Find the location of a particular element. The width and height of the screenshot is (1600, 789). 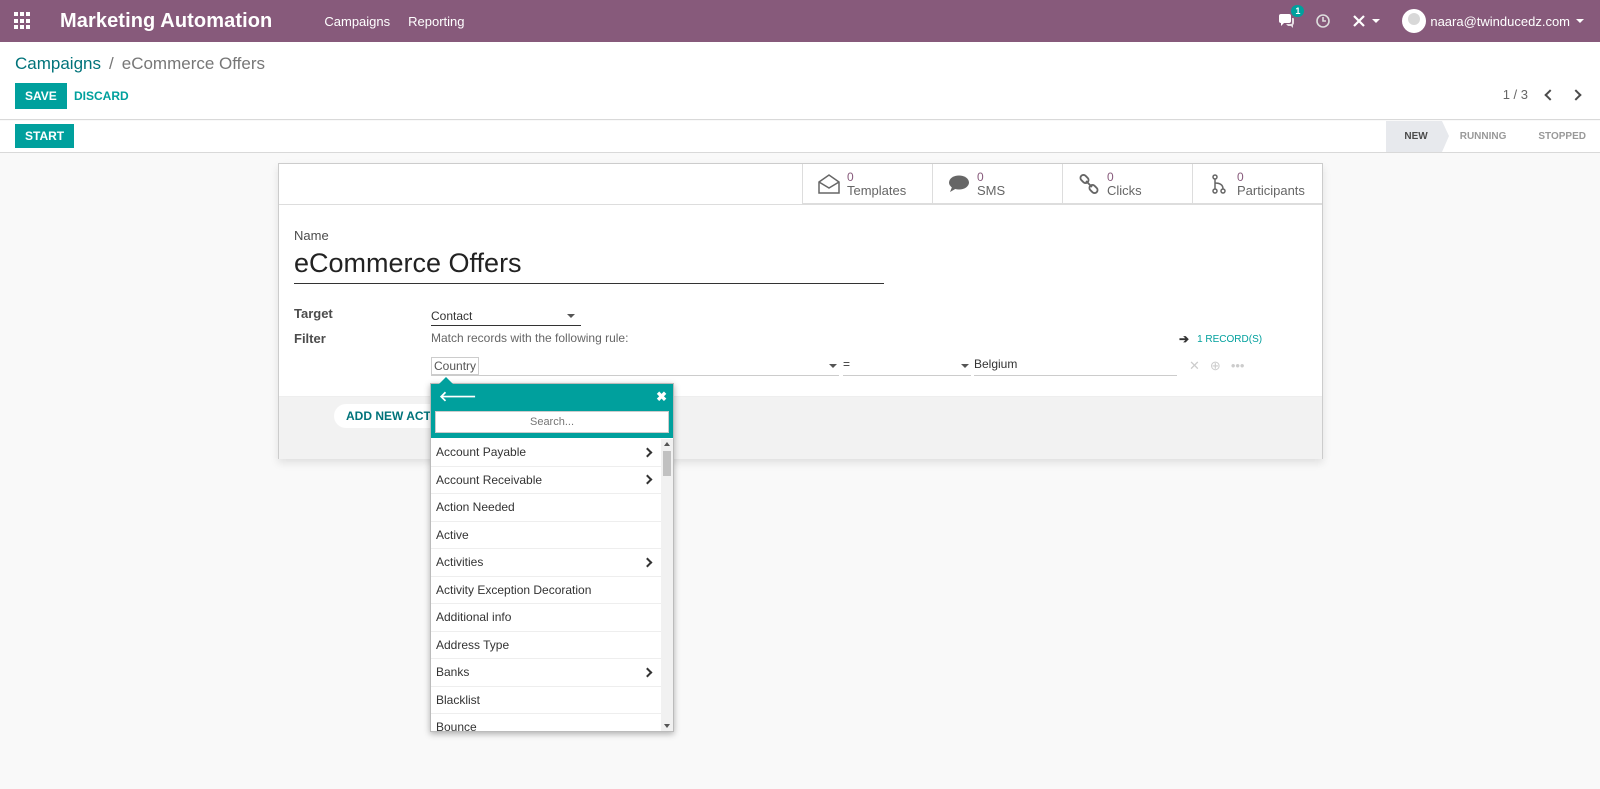

scroll-down-icon is located at coordinates (667, 726).